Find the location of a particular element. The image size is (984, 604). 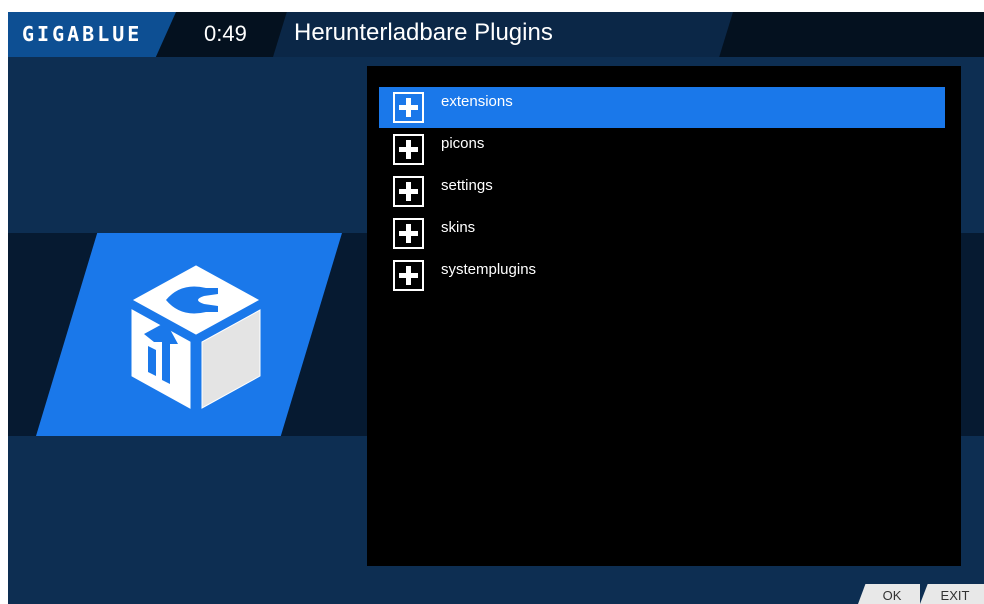

list-item-label: picons is located at coordinates (463, 143).